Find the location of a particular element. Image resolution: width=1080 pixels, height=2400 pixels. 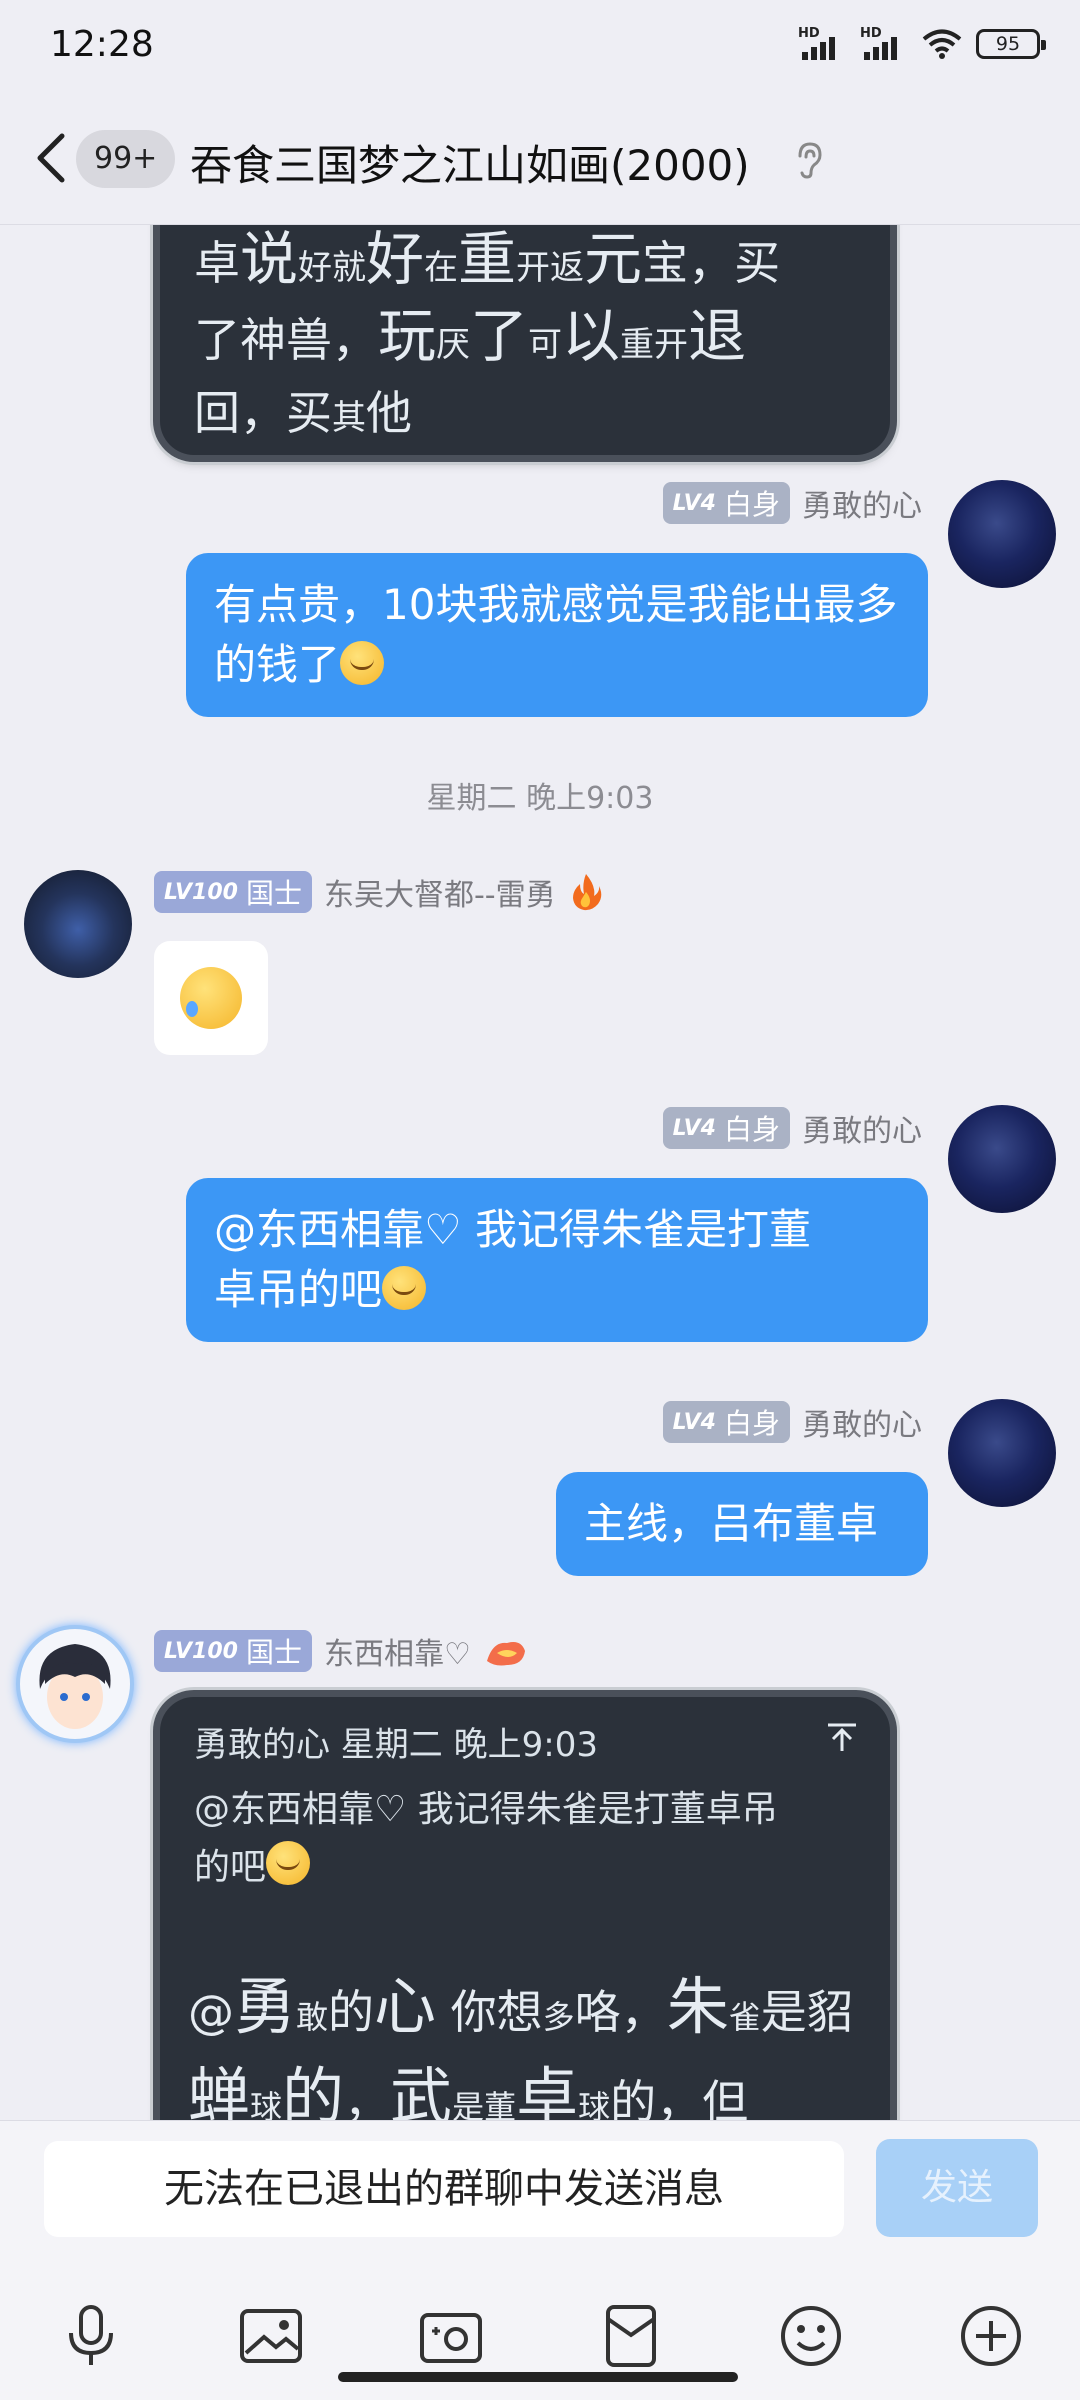

camera-icon is located at coordinates (451, 2336).